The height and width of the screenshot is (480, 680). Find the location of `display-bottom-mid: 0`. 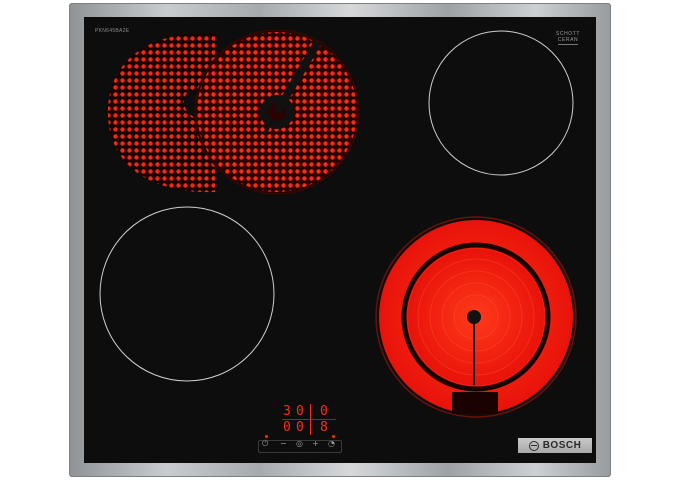

display-bottom-mid: 0 is located at coordinates (300, 427).